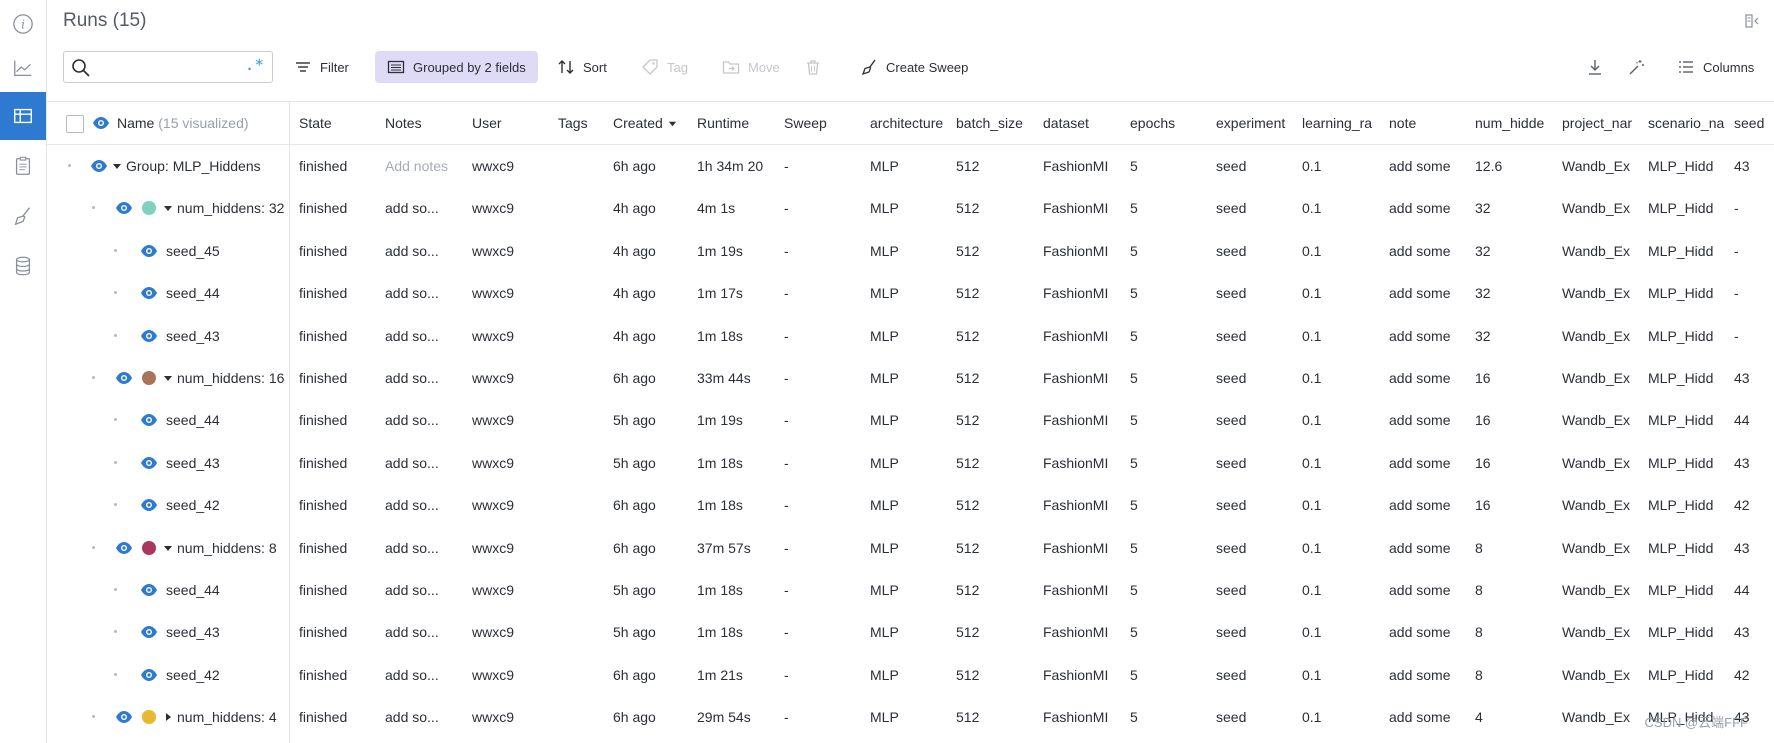  Describe the element at coordinates (231, 208) in the screenshot. I see `group-name: num_hiddens: 32` at that location.